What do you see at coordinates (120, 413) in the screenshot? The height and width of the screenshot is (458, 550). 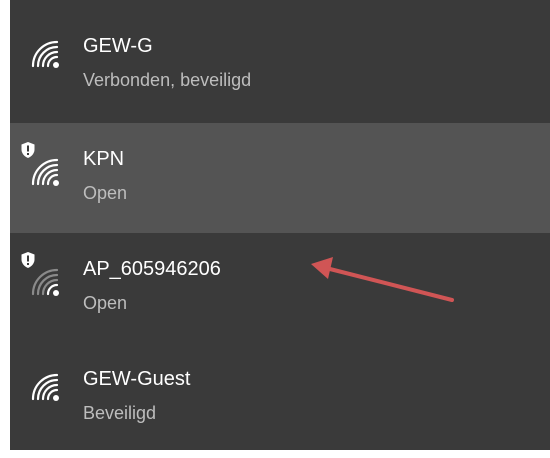 I see `network-status: Beveiligd` at bounding box center [120, 413].